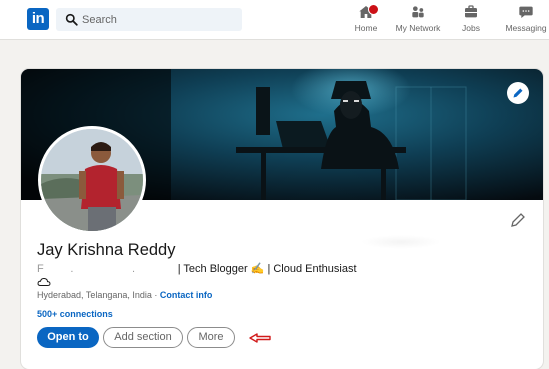 The image size is (549, 369). What do you see at coordinates (274, 20) in the screenshot?
I see `top-navigation-bar: in Home My Network Jobs` at bounding box center [274, 20].